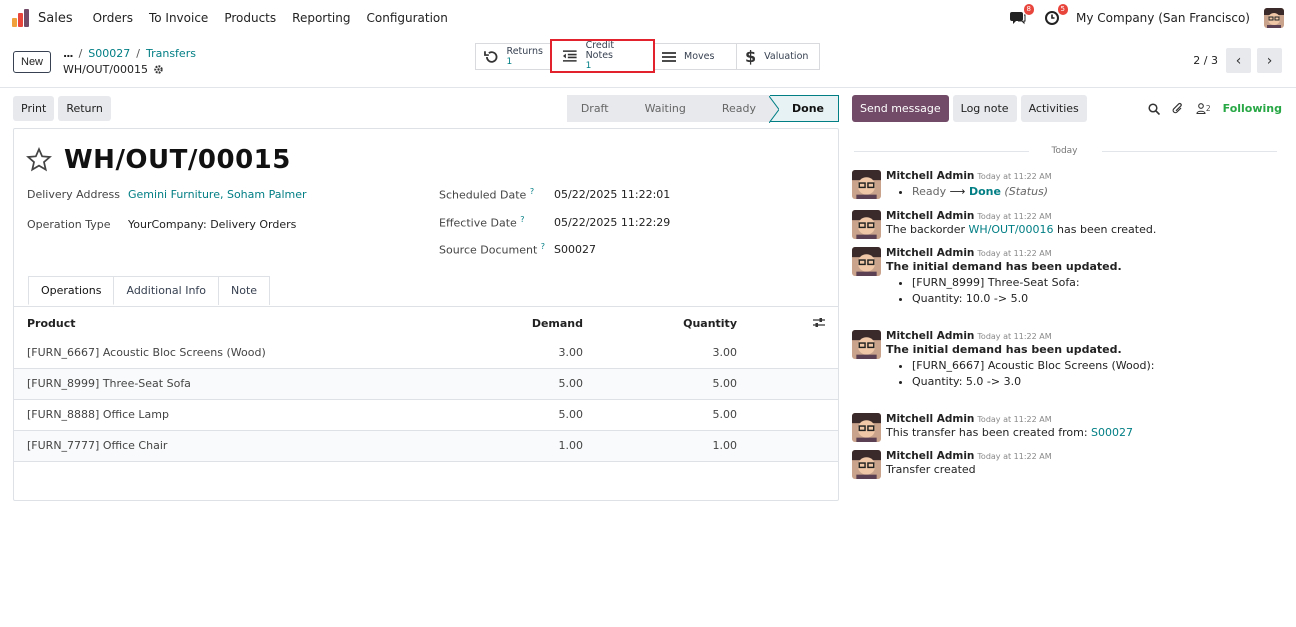 Image resolution: width=1296 pixels, height=627 pixels. I want to click on activities-button: 5, so click(1055, 16).